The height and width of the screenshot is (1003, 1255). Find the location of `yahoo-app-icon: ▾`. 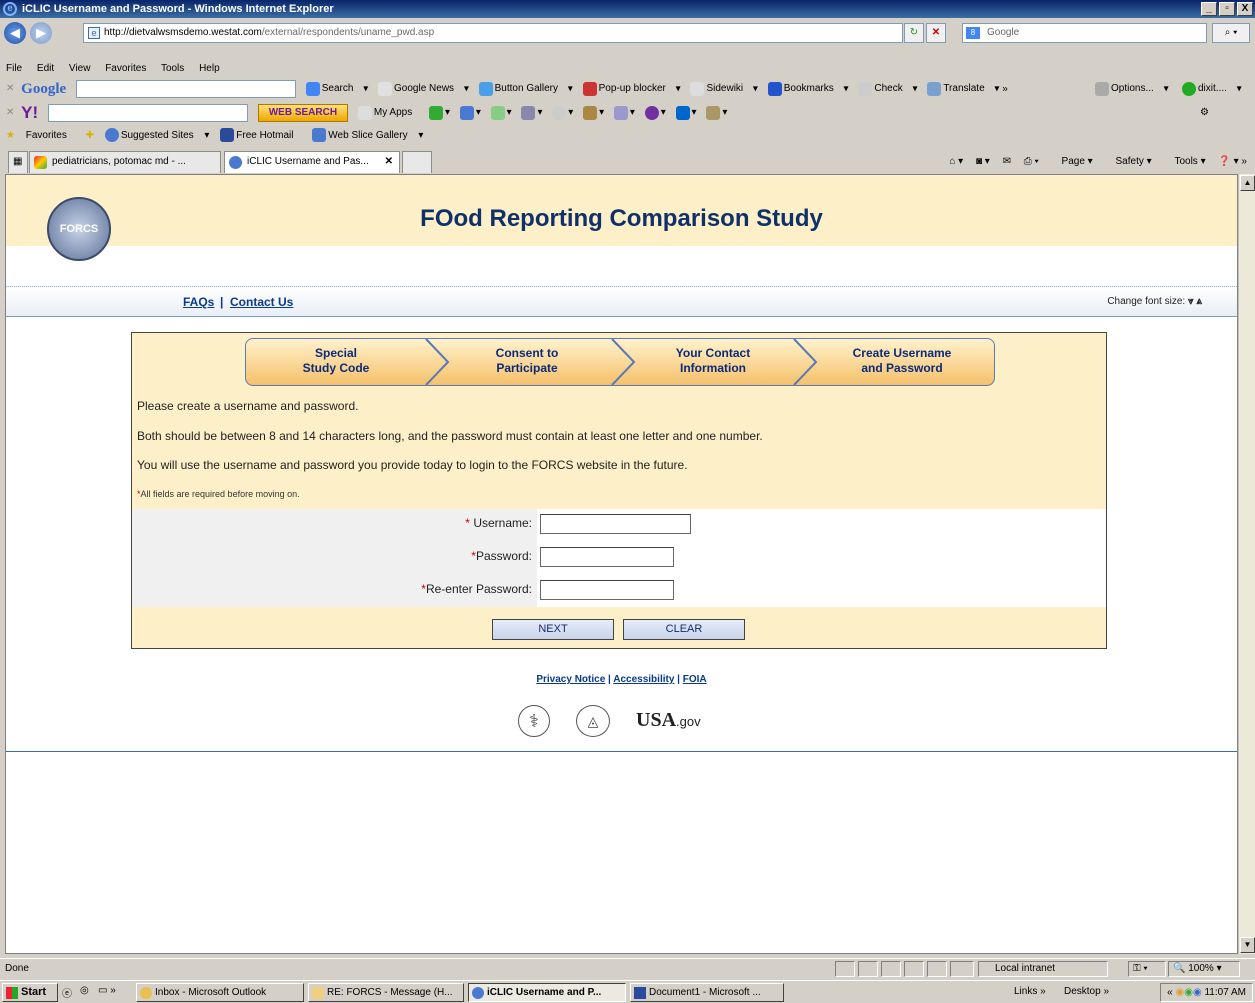

yahoo-app-icon: ▾ is located at coordinates (439, 112).